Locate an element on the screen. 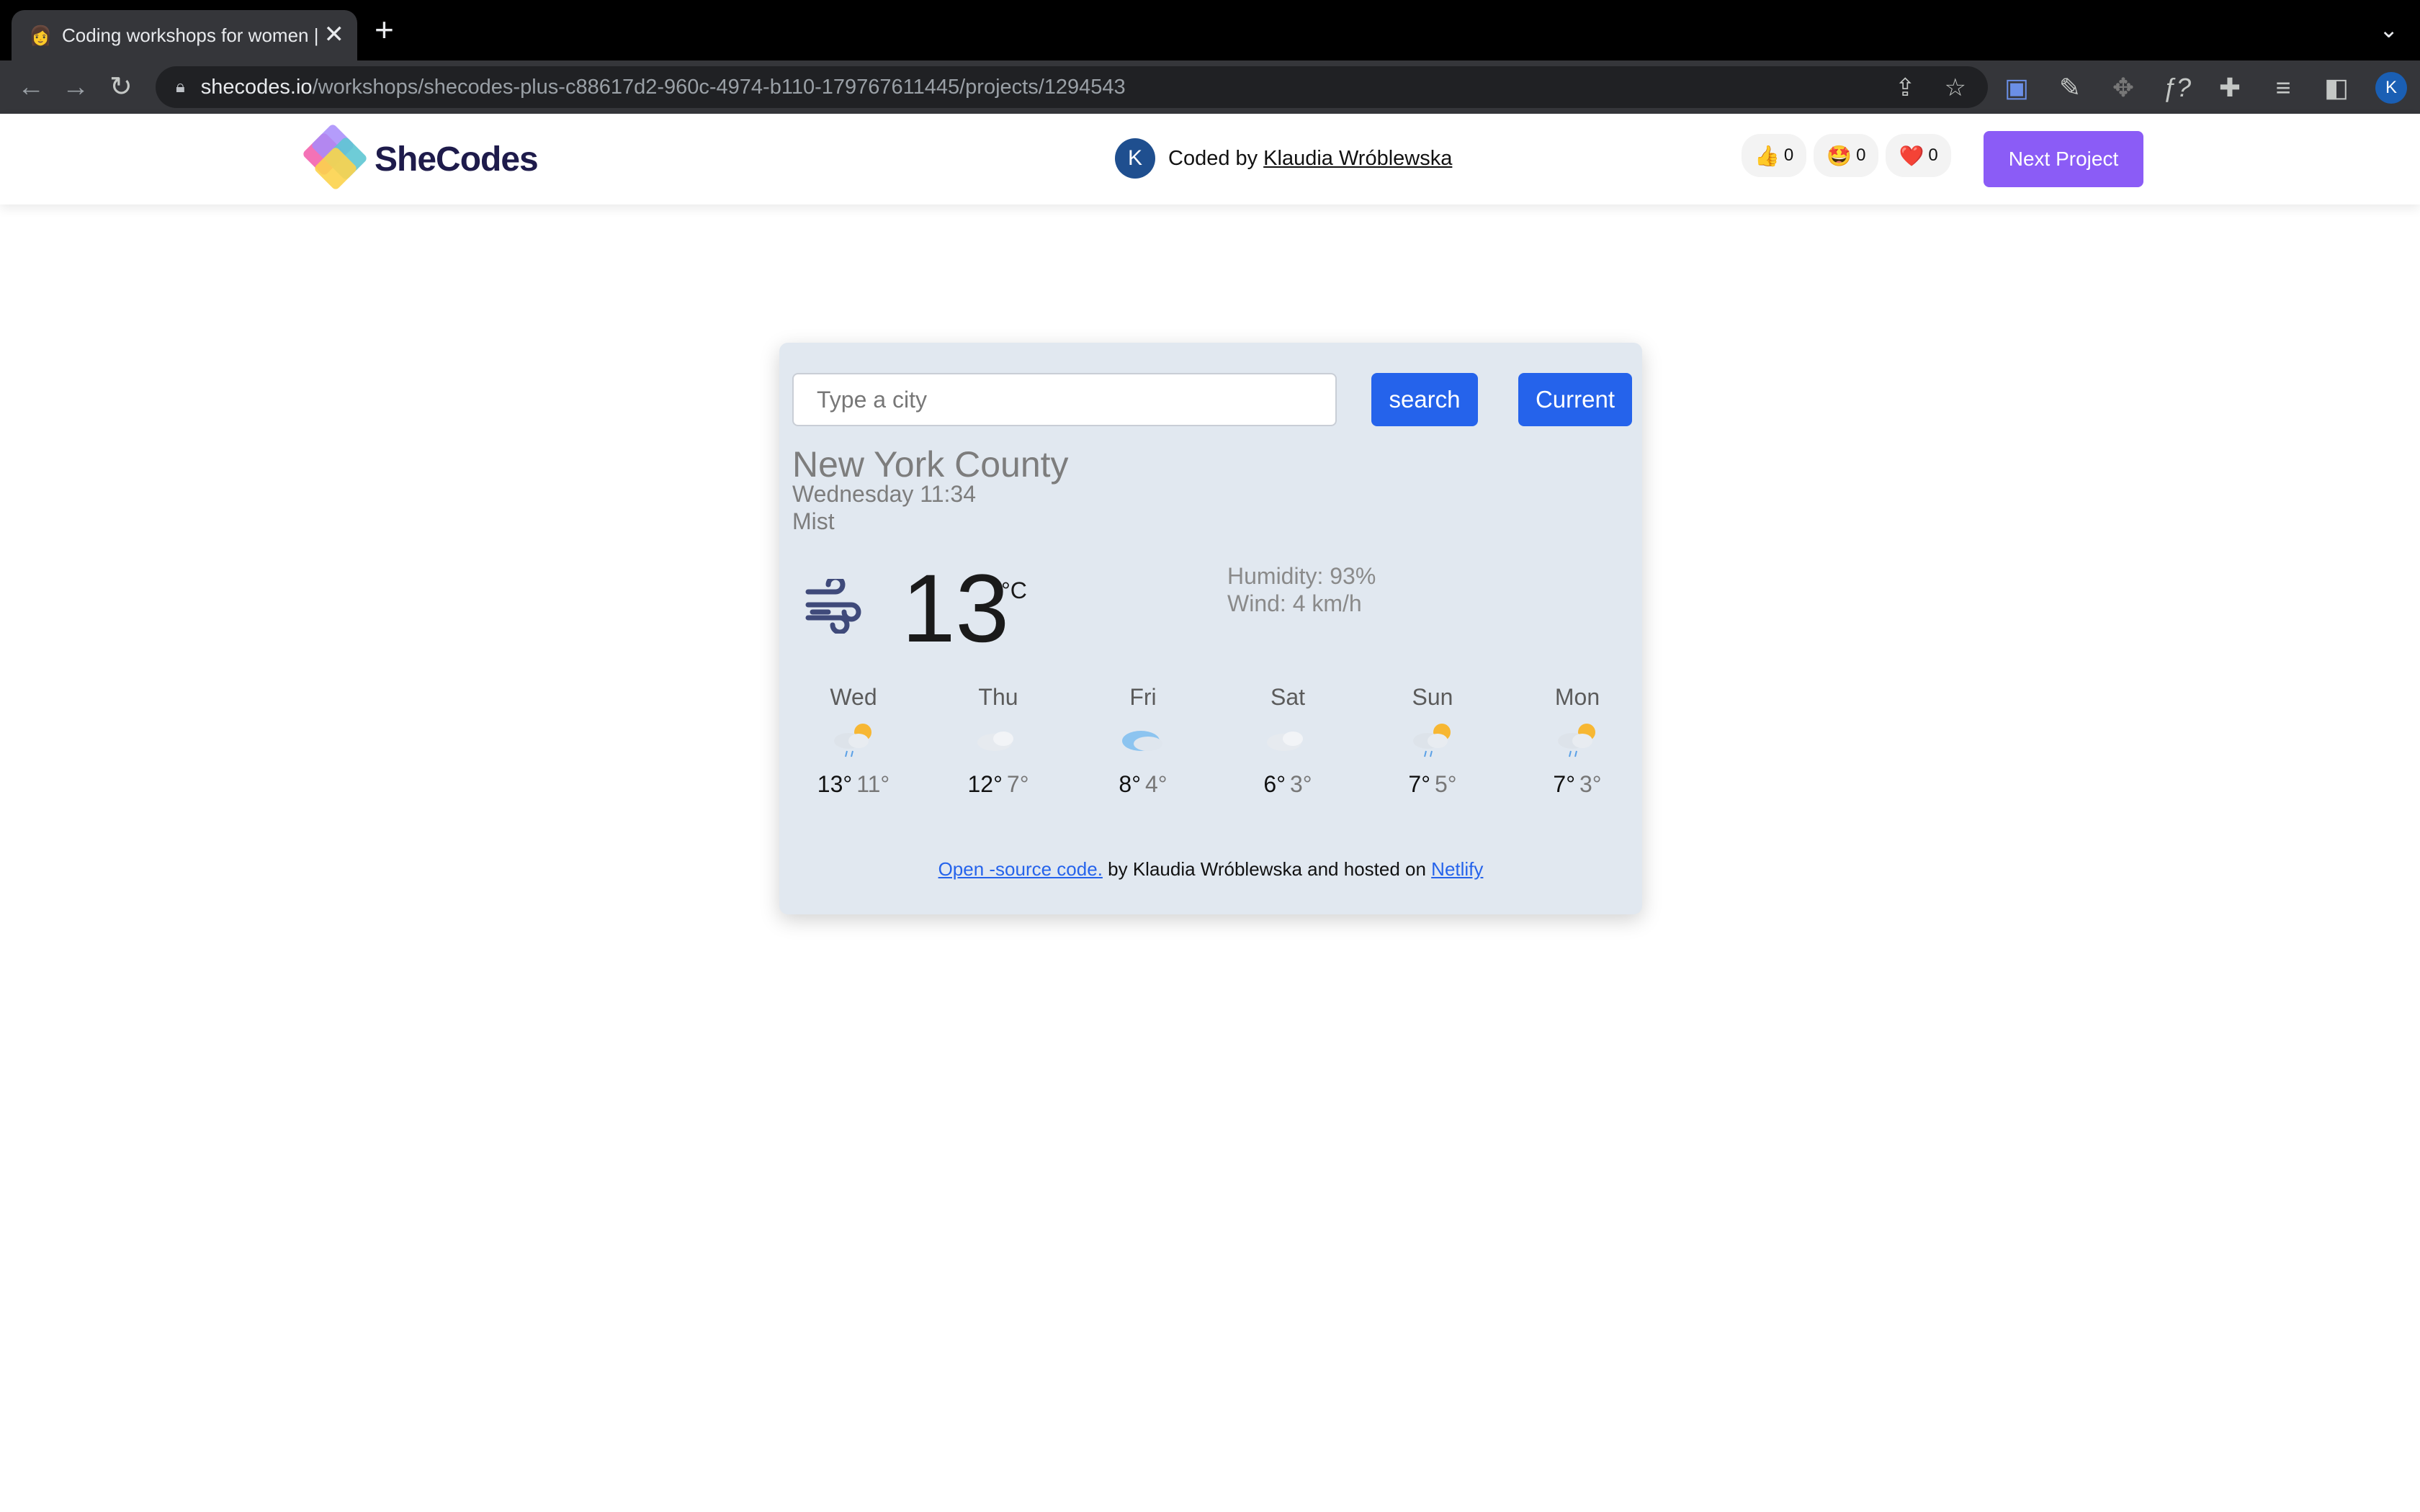  share-icon: ⇪ is located at coordinates (1906, 87).